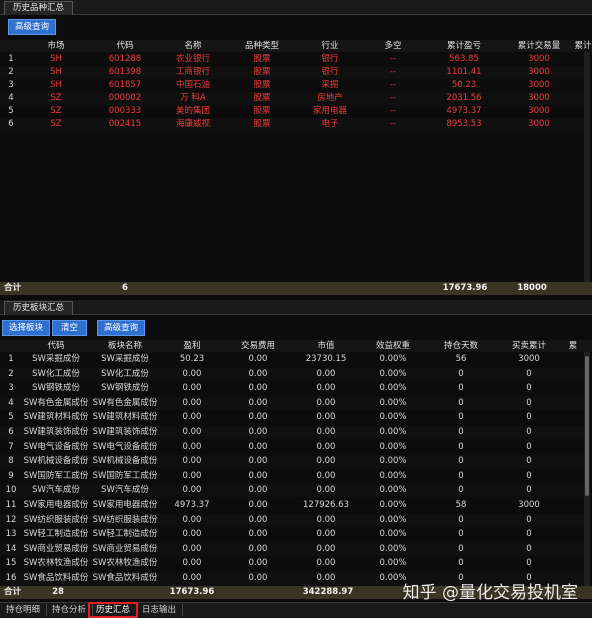  What do you see at coordinates (461, 346) in the screenshot?
I see `column-header: 持仓天数` at bounding box center [461, 346].